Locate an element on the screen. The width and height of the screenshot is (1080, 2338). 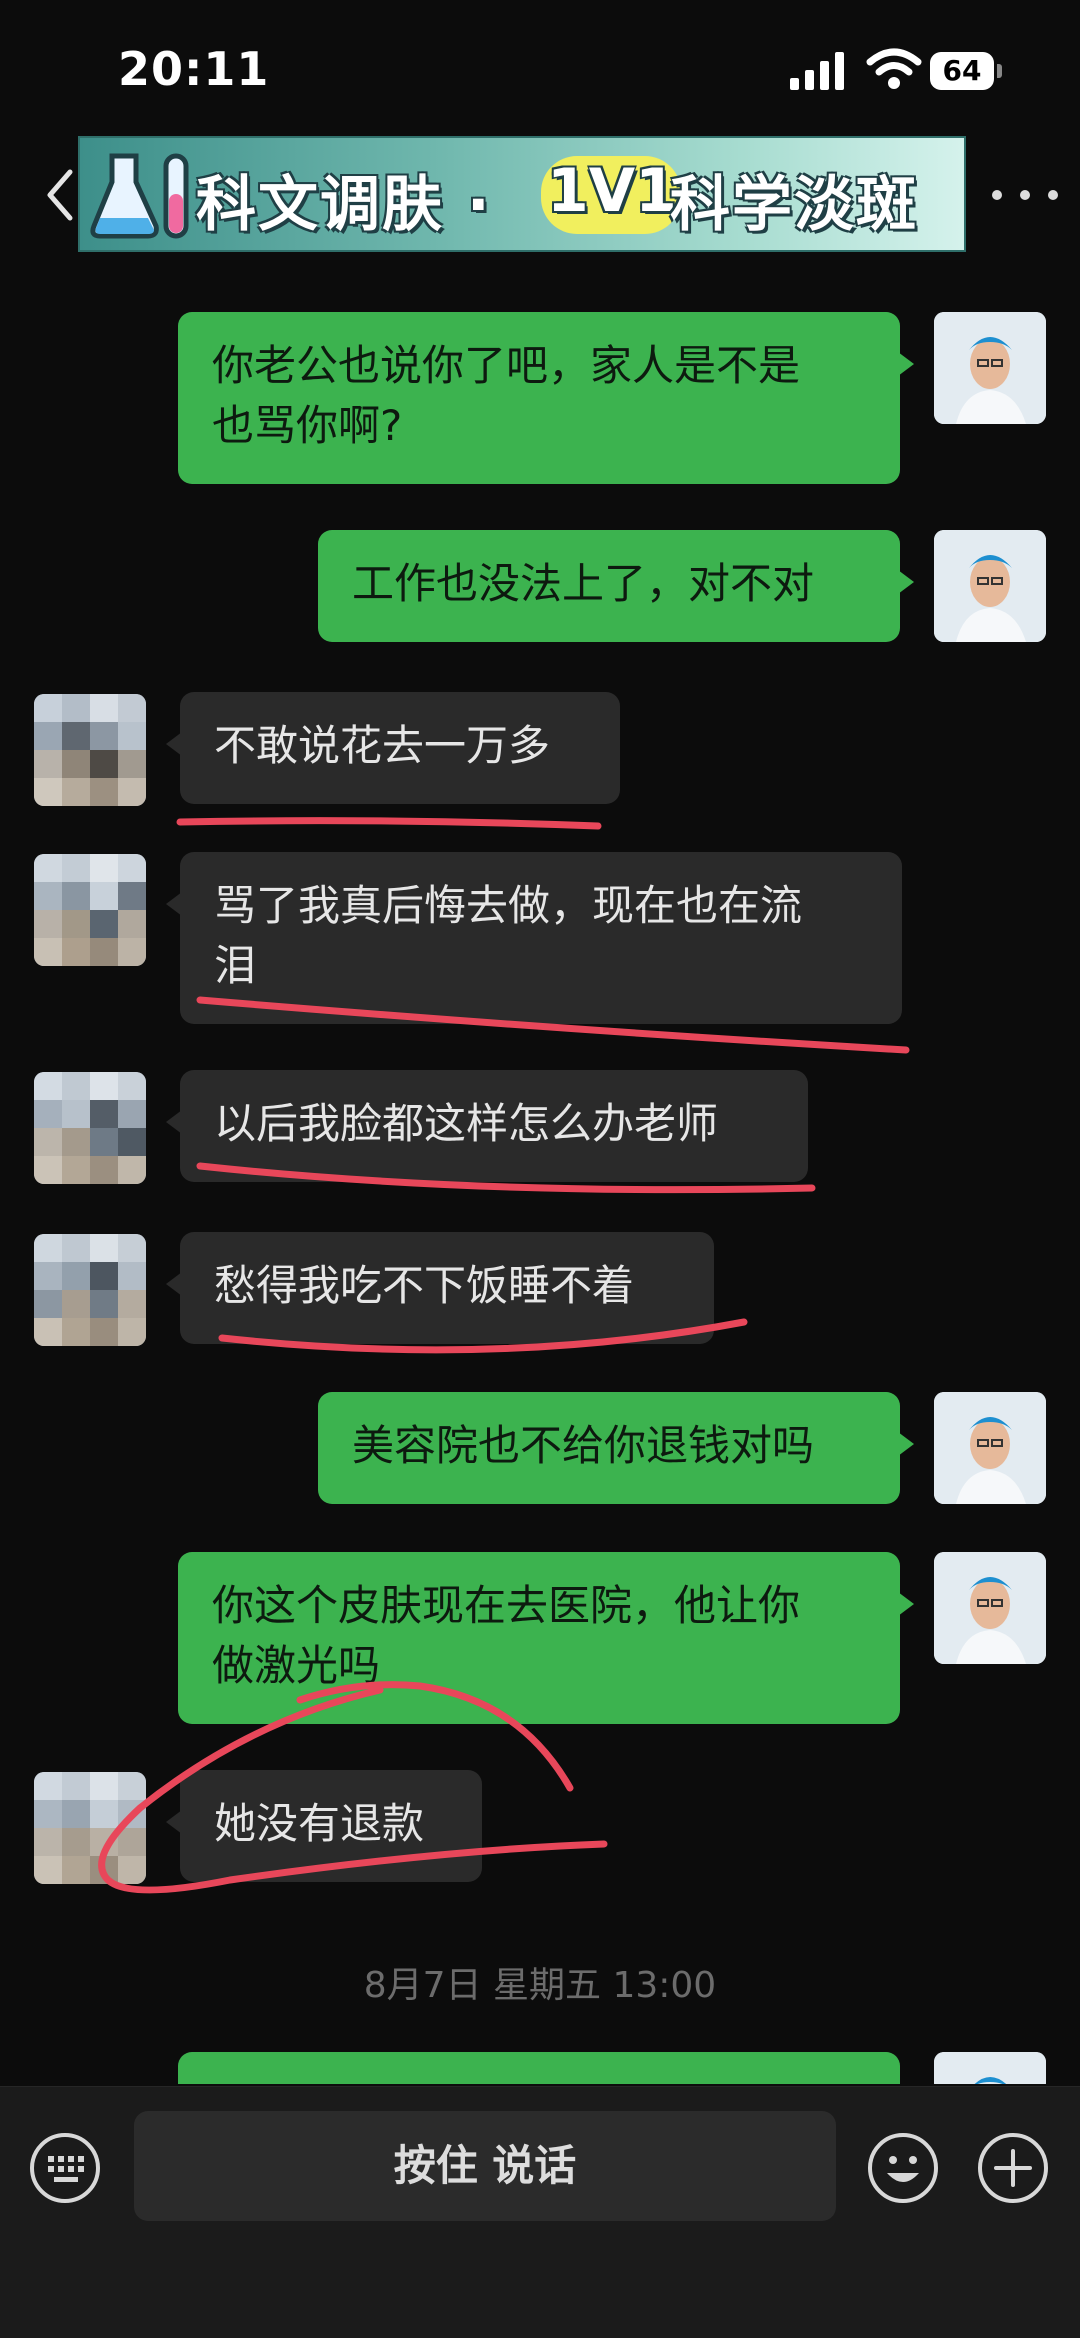
message-line: 工作也没法上了，对不对 is located at coordinates (583, 583).